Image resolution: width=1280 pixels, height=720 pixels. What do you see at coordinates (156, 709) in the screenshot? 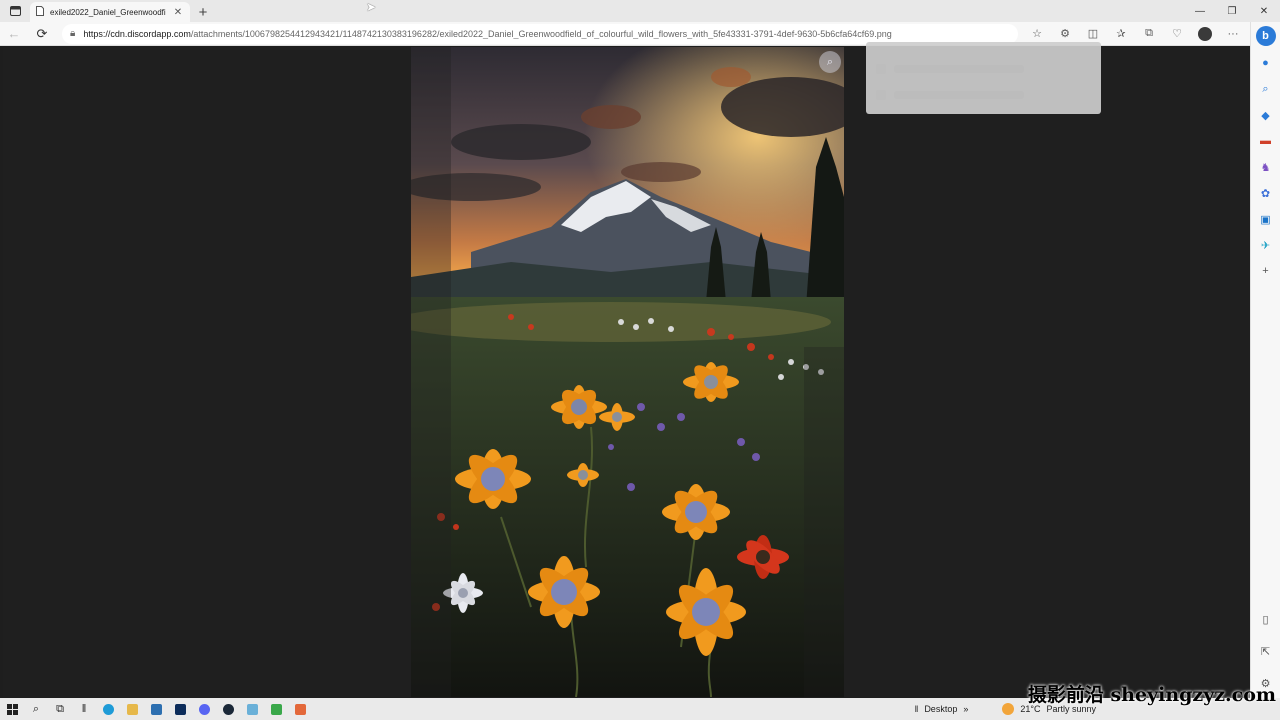
I see `store-icon` at bounding box center [156, 709].